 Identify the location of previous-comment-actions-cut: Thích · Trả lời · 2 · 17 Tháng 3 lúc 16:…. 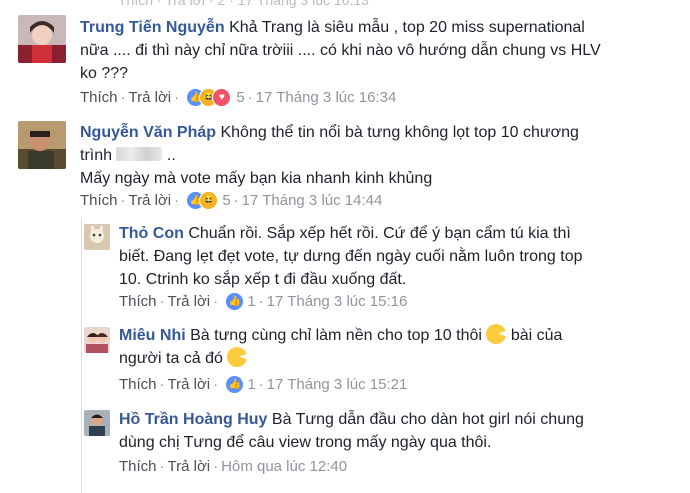
(243, 4).